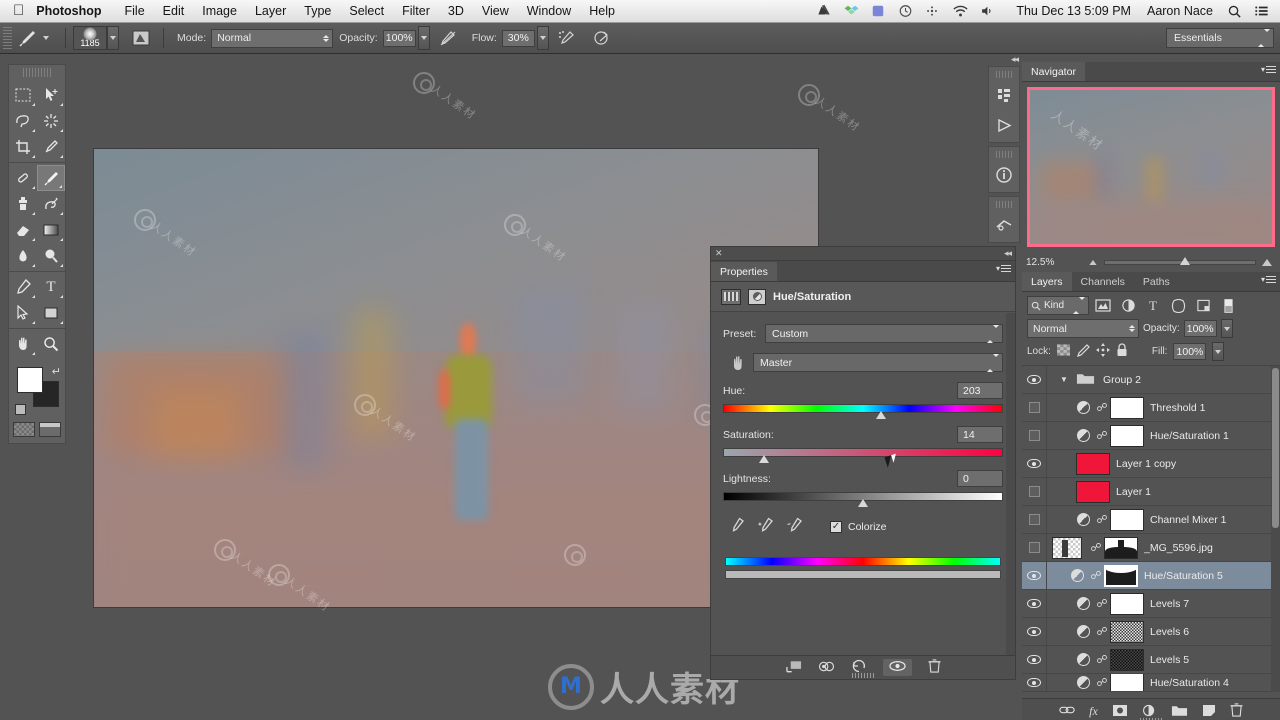 The height and width of the screenshot is (720, 1280). Describe the element at coordinates (863, 574) in the screenshot. I see `color-range-result` at that location.